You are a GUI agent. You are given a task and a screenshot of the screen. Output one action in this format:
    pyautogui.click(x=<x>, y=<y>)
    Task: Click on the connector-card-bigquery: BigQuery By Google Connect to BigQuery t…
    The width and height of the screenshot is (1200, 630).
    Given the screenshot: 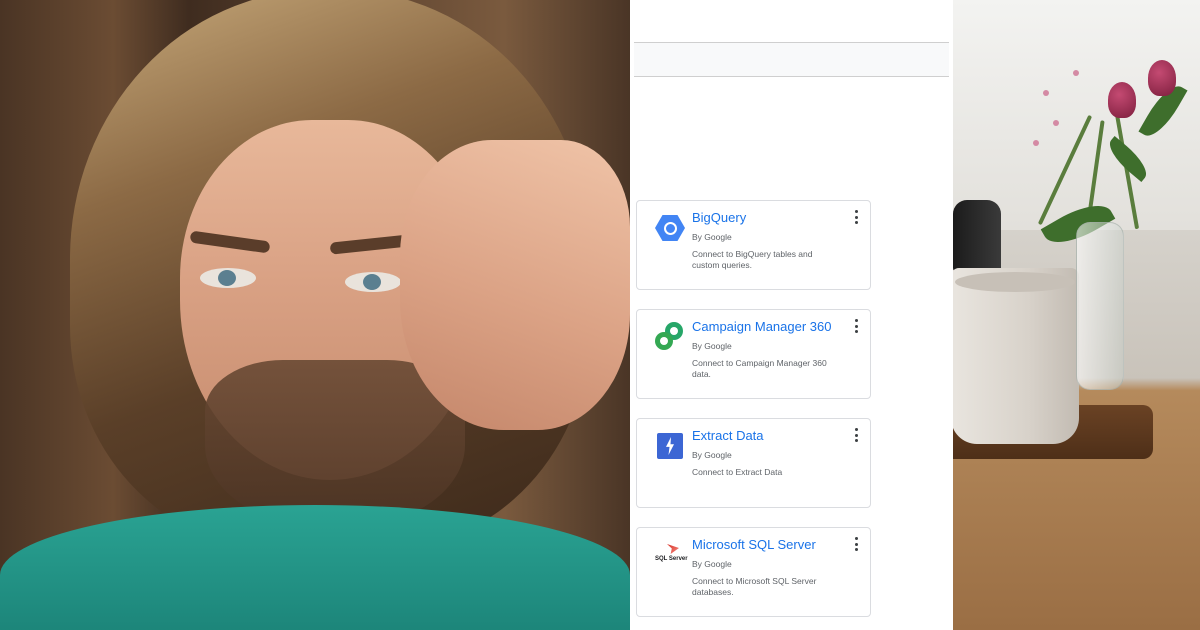 What is the action you would take?
    pyautogui.click(x=753, y=245)
    